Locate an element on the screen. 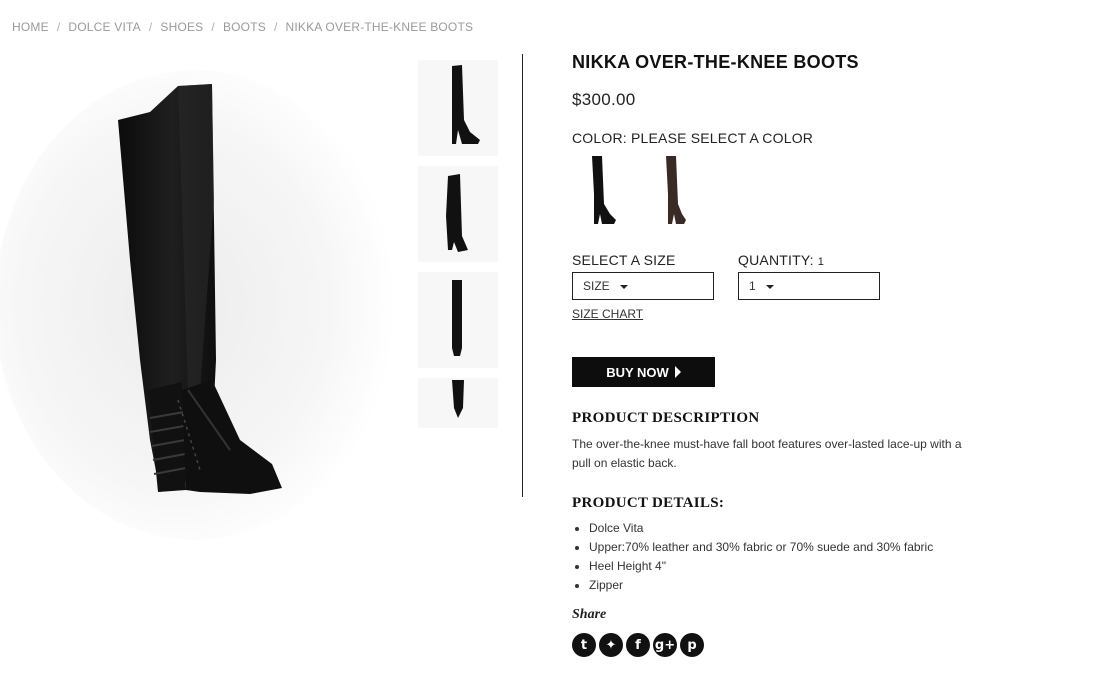 This screenshot has height=691, width=1102. boot-thumbnail-back is located at coordinates (458, 320).